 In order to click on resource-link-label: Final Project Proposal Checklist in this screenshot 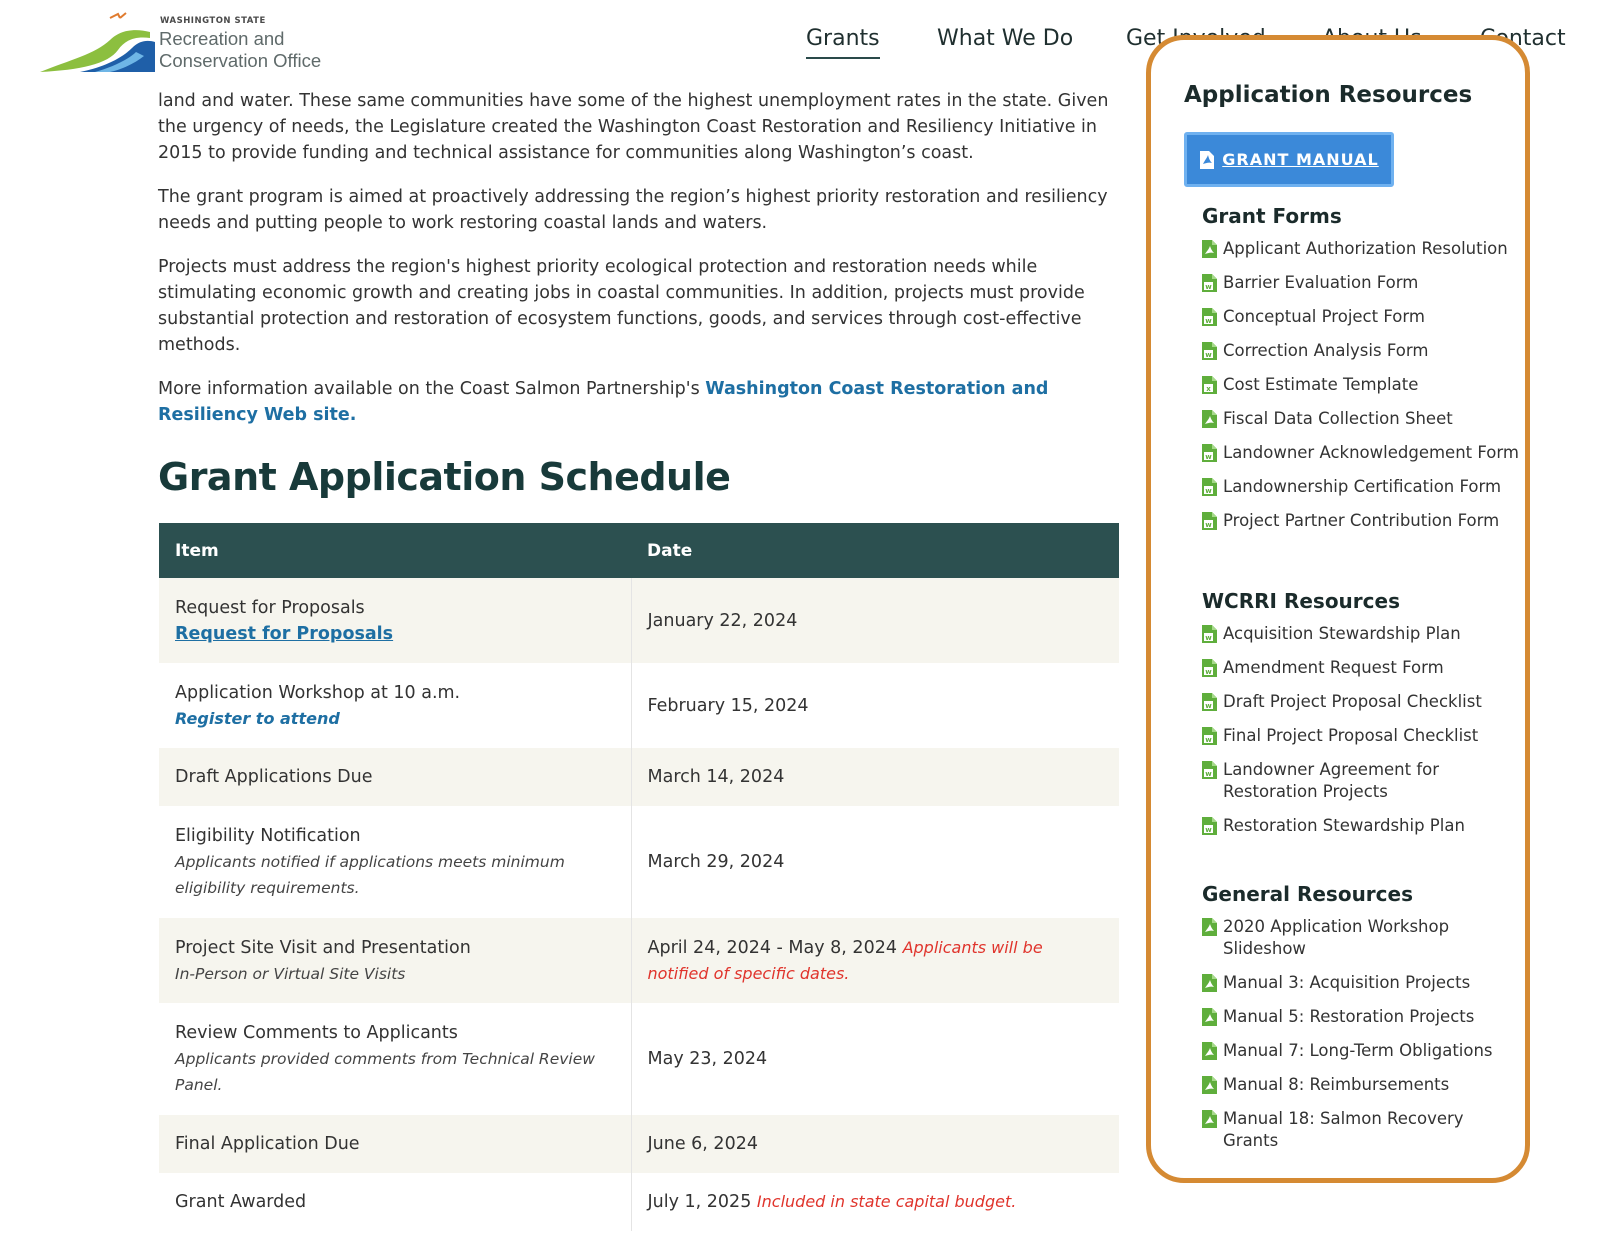, I will do `click(1351, 735)`.